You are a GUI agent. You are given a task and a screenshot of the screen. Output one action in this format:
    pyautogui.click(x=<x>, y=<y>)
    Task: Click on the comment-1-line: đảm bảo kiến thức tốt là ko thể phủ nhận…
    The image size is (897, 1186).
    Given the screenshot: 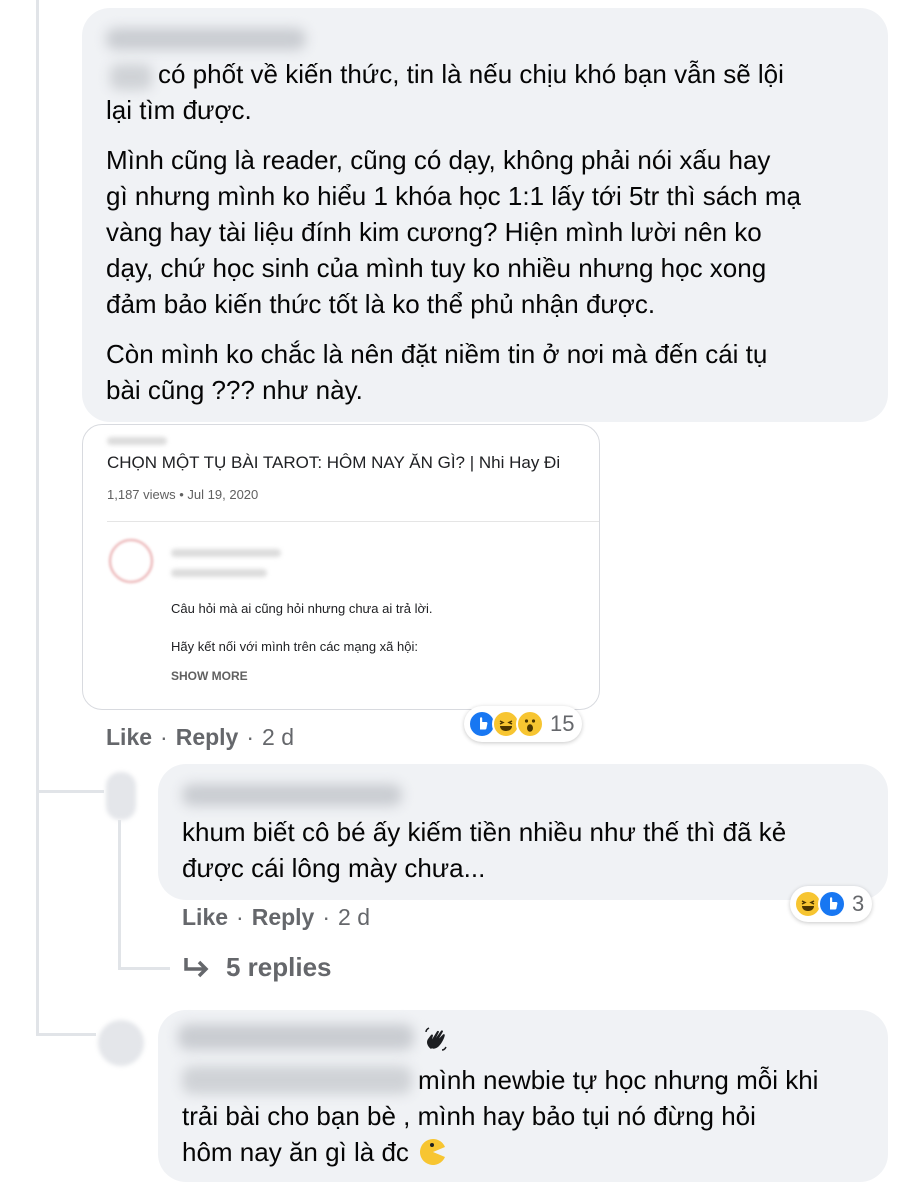 What is the action you would take?
    pyautogui.click(x=381, y=304)
    